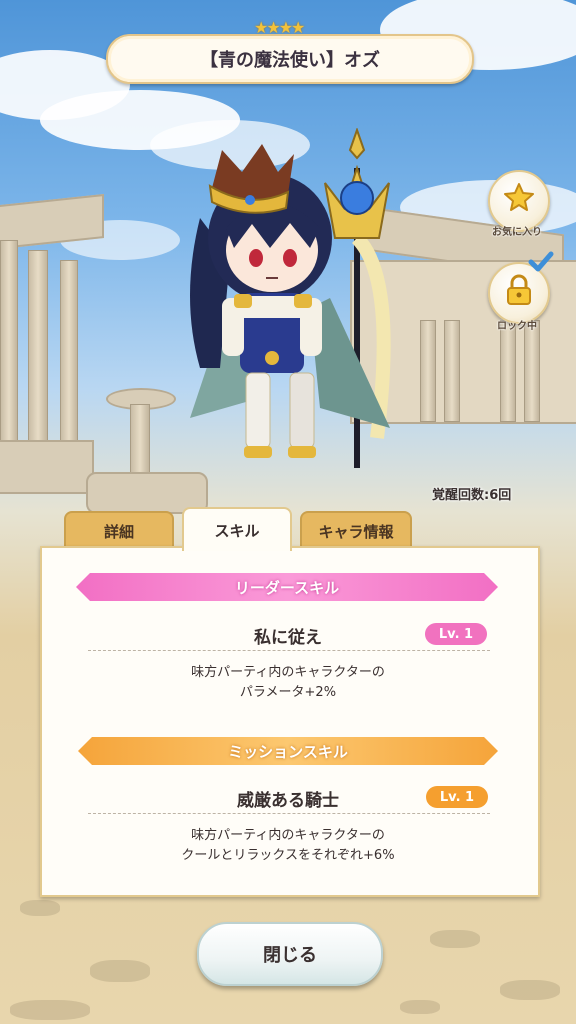 Image resolution: width=576 pixels, height=1024 pixels. Describe the element at coordinates (517, 232) in the screenshot. I see `favorite-label: お気に入り` at that location.